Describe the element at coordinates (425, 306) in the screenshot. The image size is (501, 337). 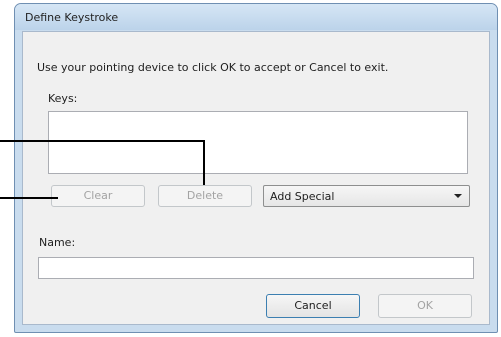
I see `ok-button: OK` at that location.